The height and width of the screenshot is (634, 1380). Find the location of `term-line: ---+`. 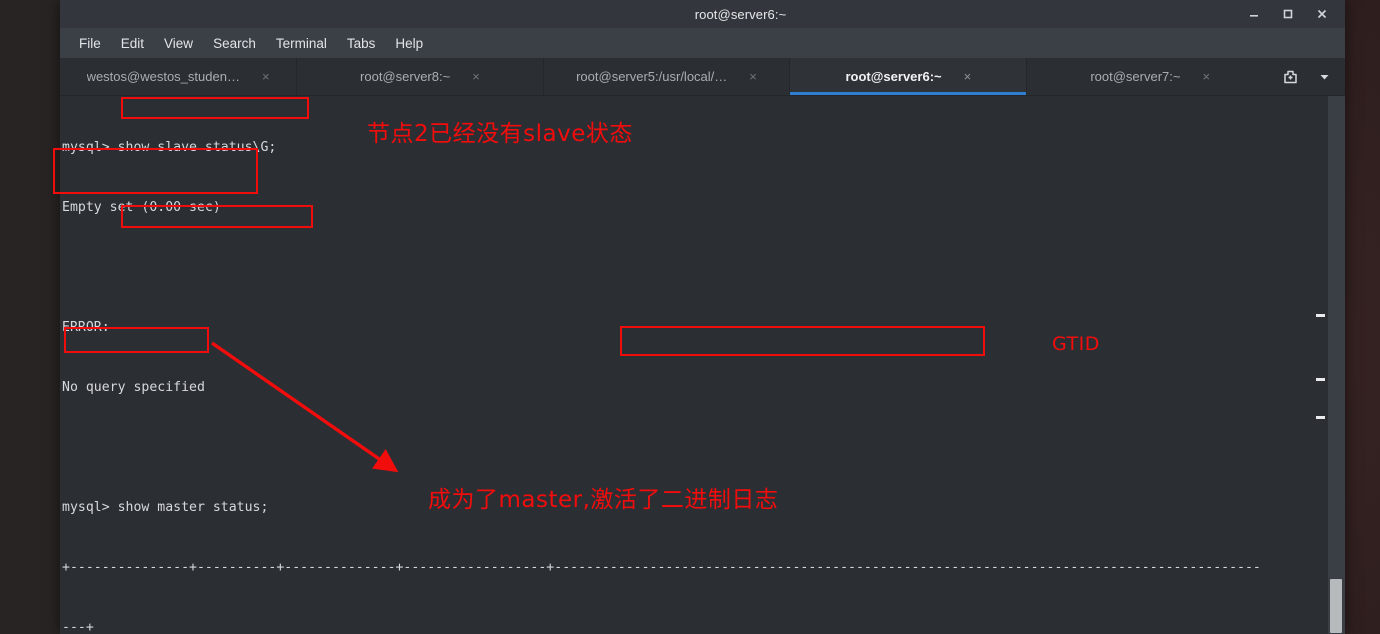

term-line: ---+ is located at coordinates (78, 627).